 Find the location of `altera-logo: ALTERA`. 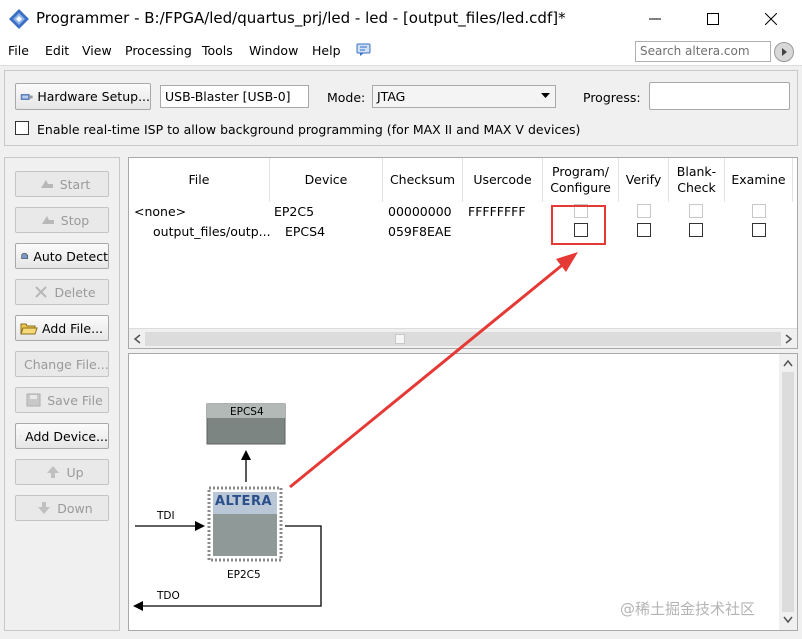

altera-logo: ALTERA is located at coordinates (244, 501).